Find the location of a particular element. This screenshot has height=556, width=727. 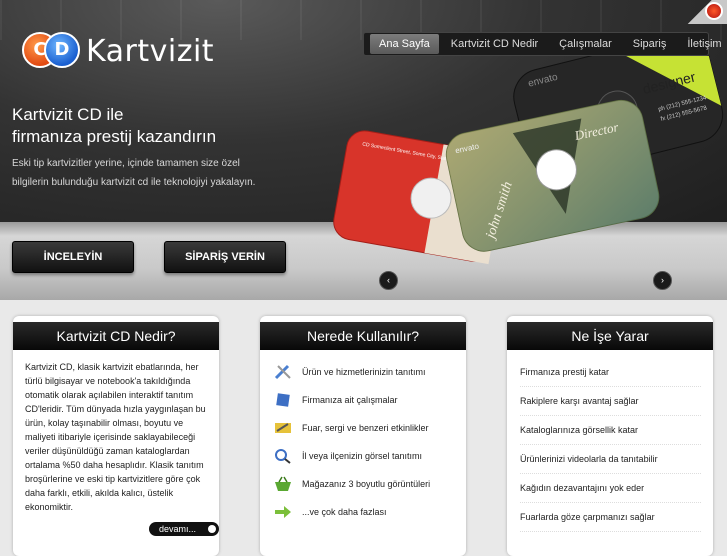

list-item: Ürünlerinizi videolarla da tanıtabilir is located at coordinates (610, 459).